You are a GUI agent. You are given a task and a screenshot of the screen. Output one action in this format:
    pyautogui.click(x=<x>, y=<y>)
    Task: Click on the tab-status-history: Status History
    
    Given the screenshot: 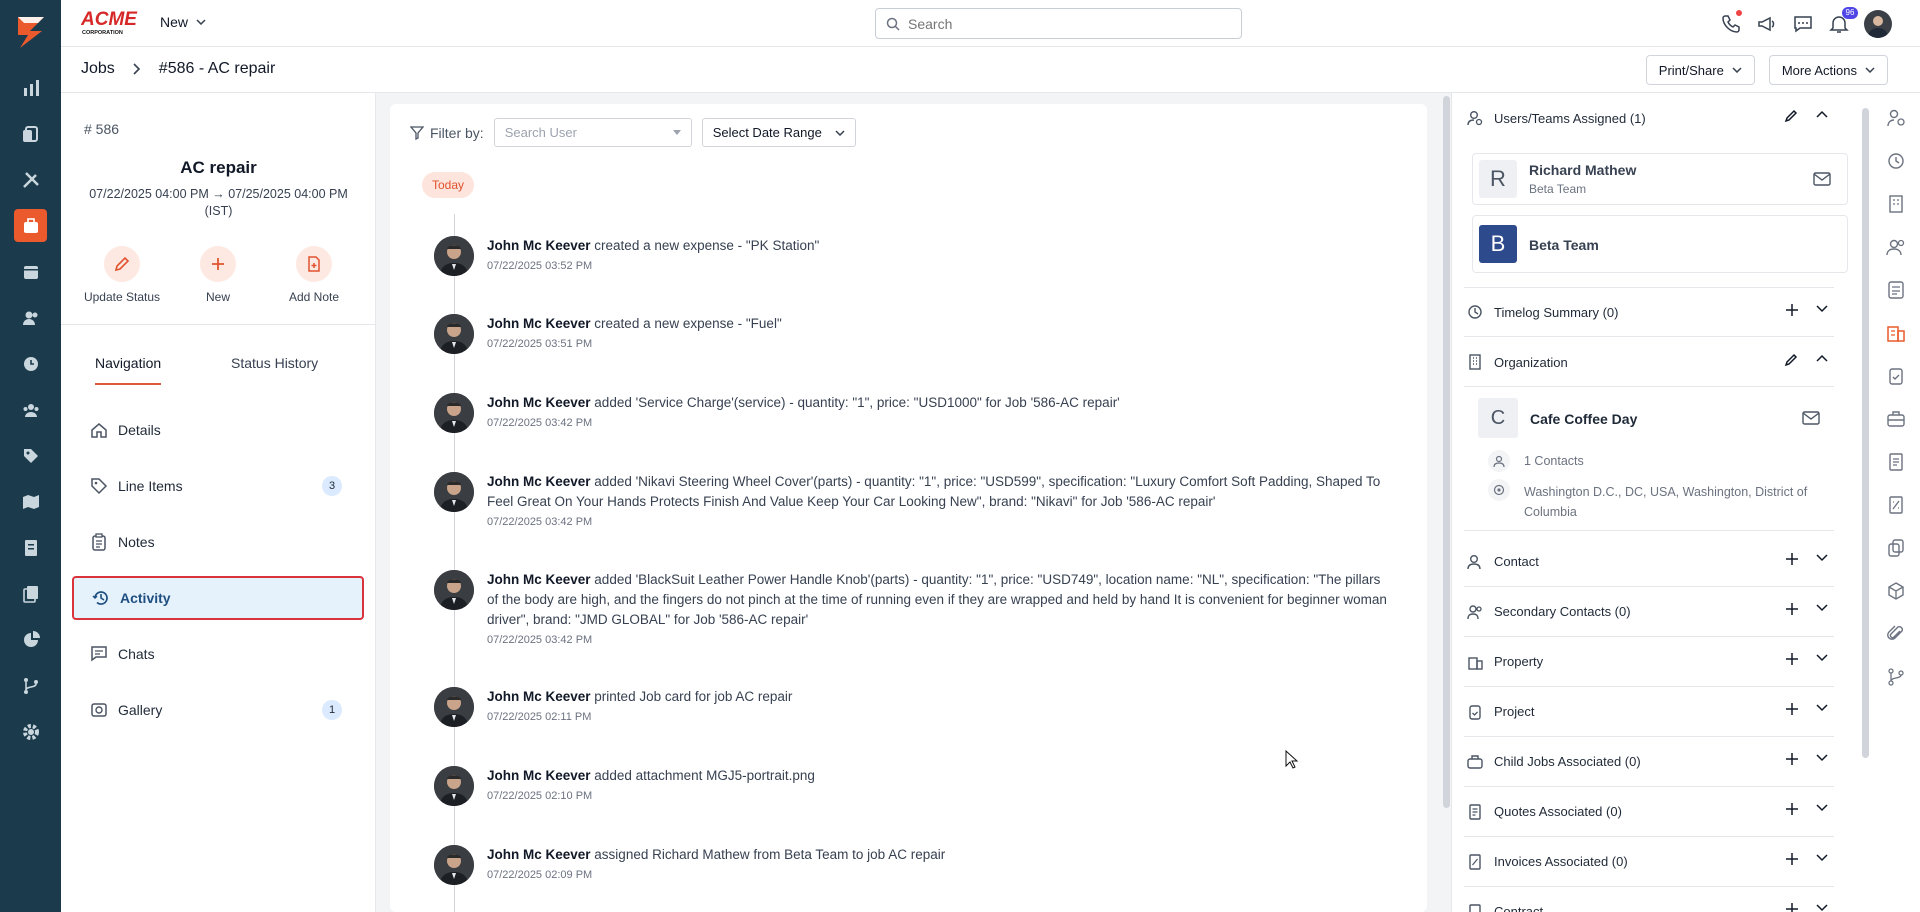 What is the action you would take?
    pyautogui.click(x=274, y=369)
    